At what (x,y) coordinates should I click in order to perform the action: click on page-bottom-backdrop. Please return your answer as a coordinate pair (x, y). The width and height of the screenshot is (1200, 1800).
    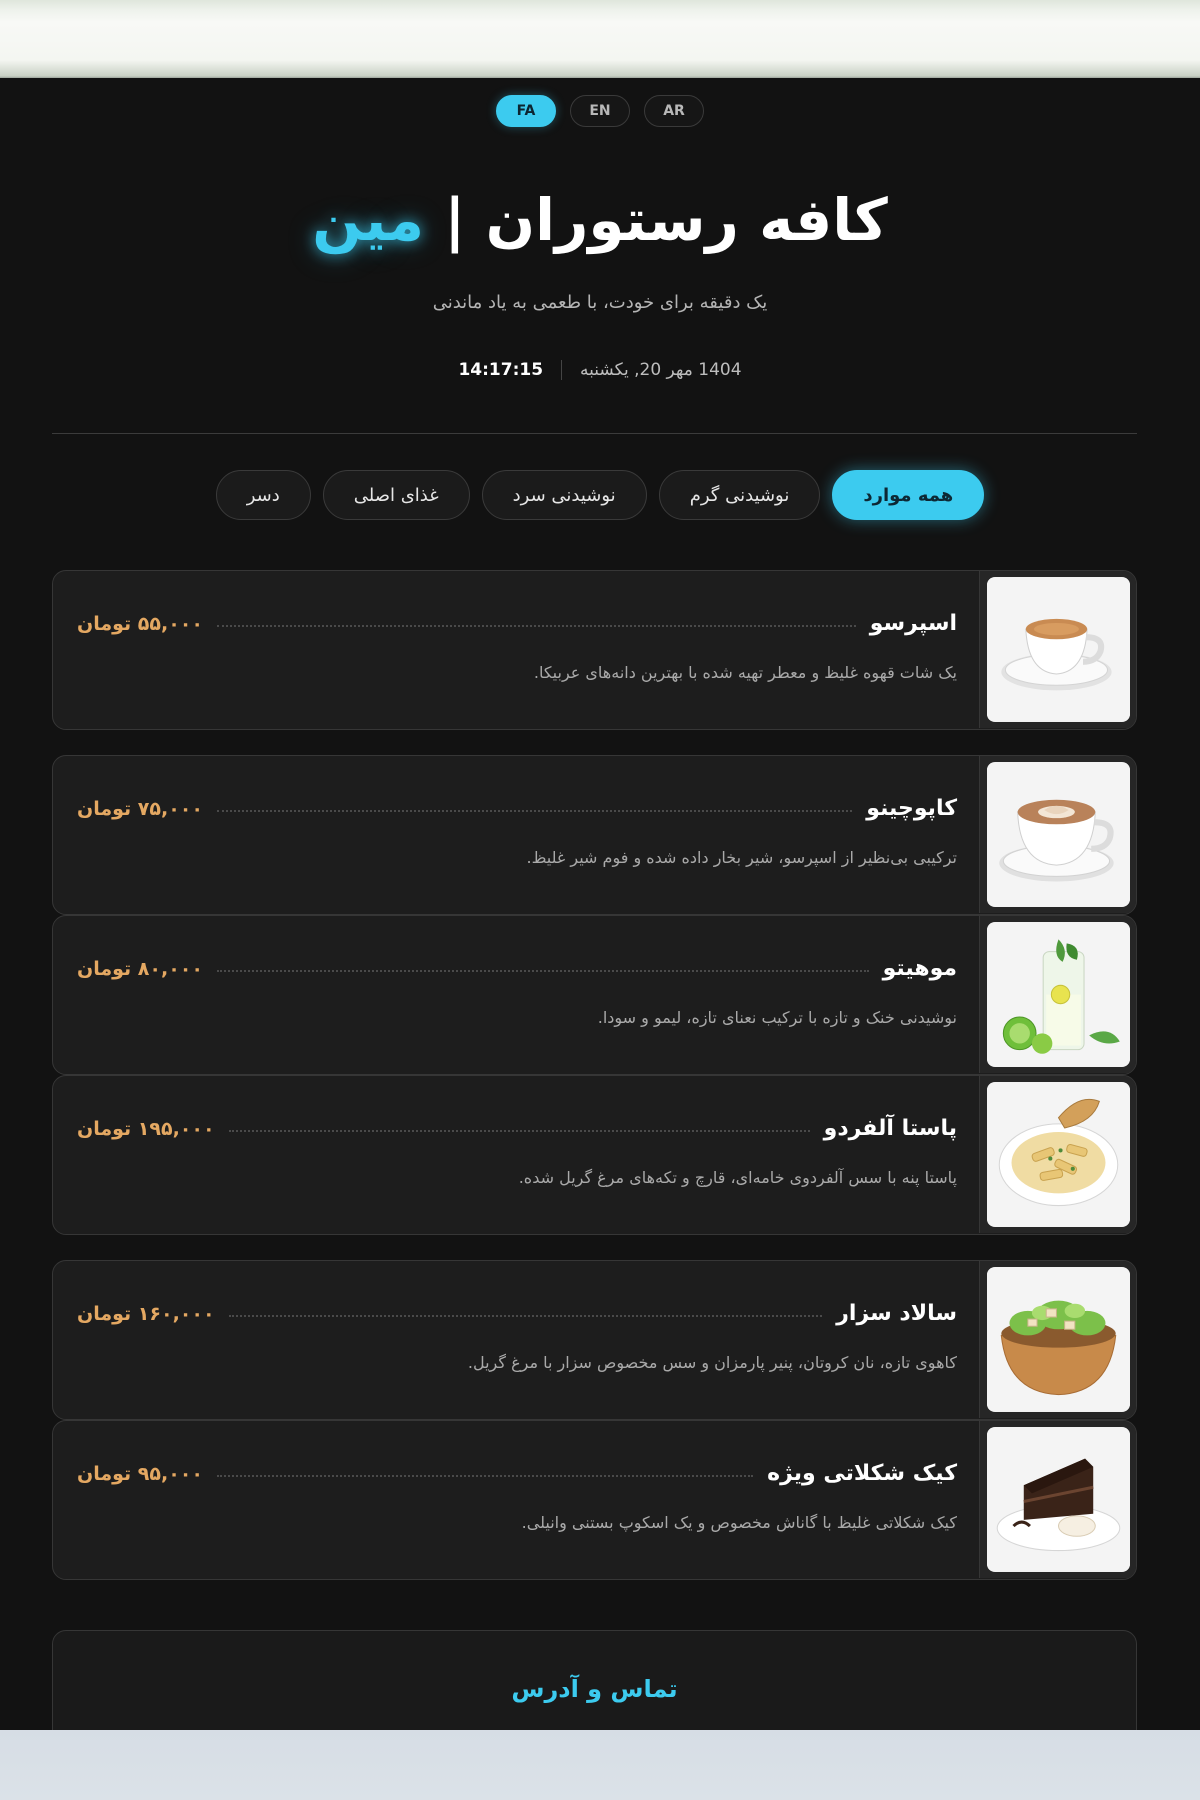
    Looking at the image, I should click on (600, 1765).